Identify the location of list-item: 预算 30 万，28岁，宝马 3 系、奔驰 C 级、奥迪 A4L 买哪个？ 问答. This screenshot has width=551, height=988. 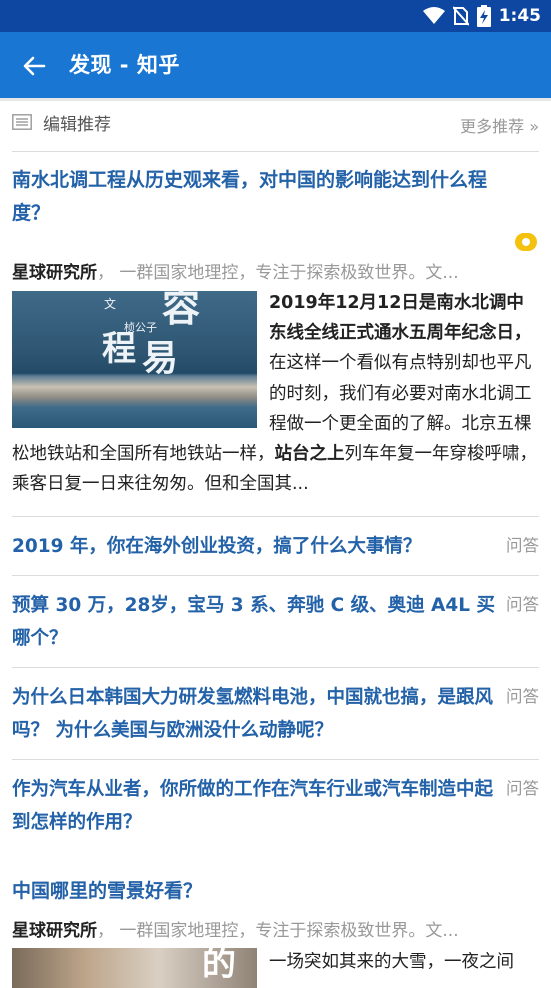
(275, 622).